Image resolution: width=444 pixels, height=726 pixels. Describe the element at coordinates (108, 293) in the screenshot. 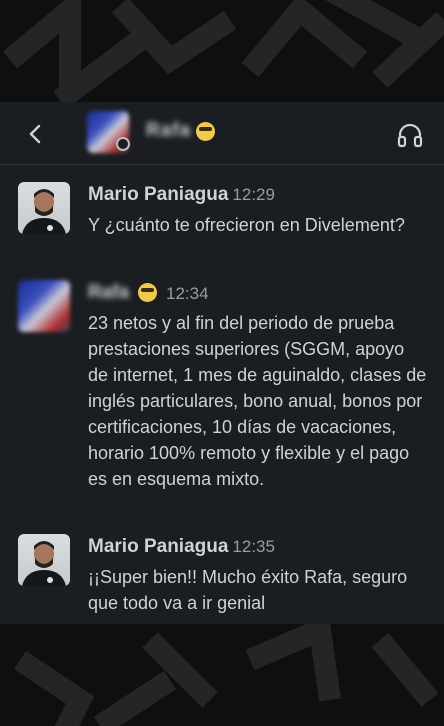

I see `message-author: Rafa` at that location.